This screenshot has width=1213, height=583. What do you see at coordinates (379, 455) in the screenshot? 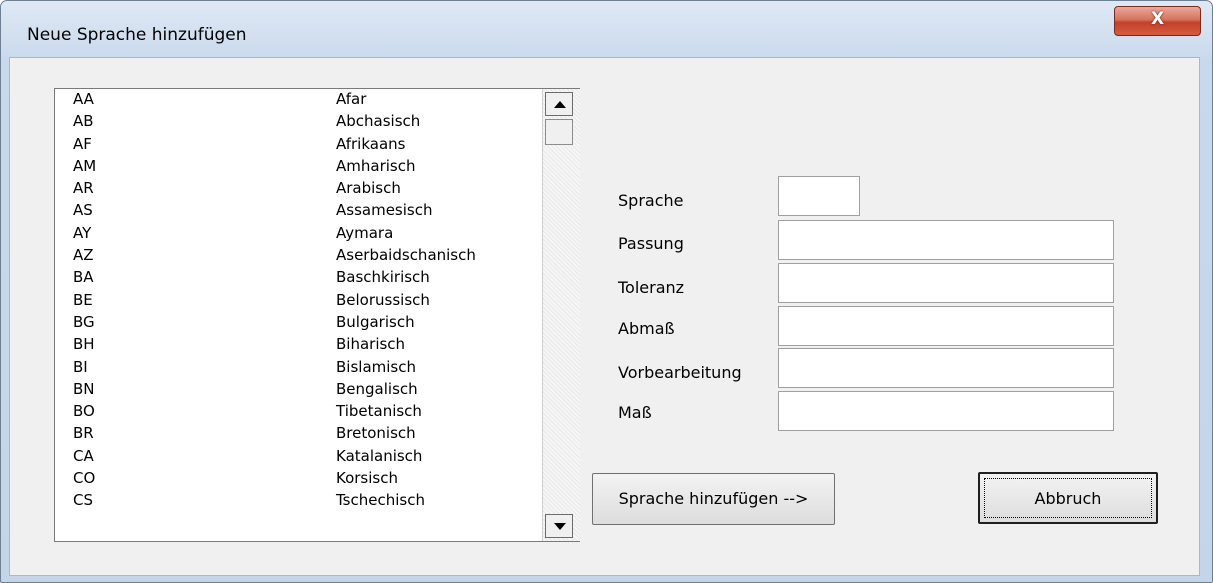
I see `language-name: Katalanisch` at bounding box center [379, 455].